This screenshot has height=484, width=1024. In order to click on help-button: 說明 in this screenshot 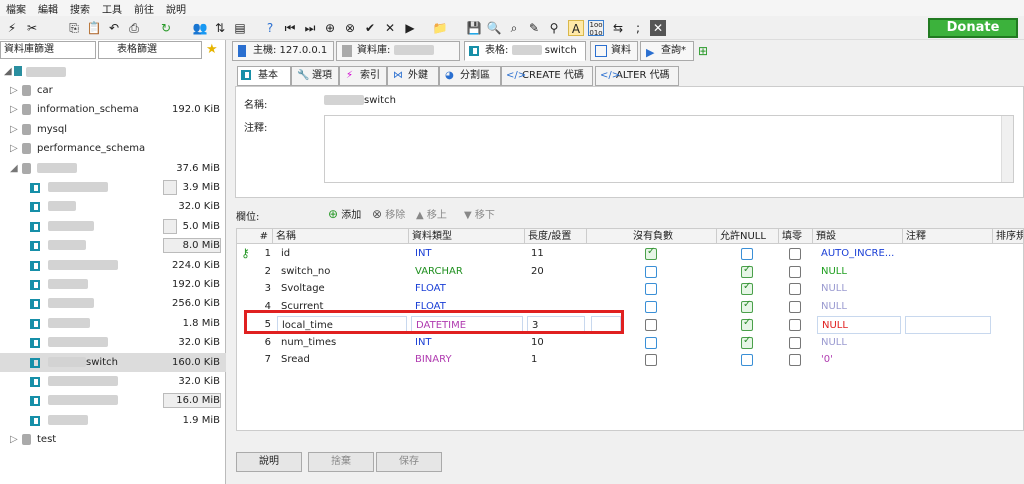, I will do `click(269, 462)`.